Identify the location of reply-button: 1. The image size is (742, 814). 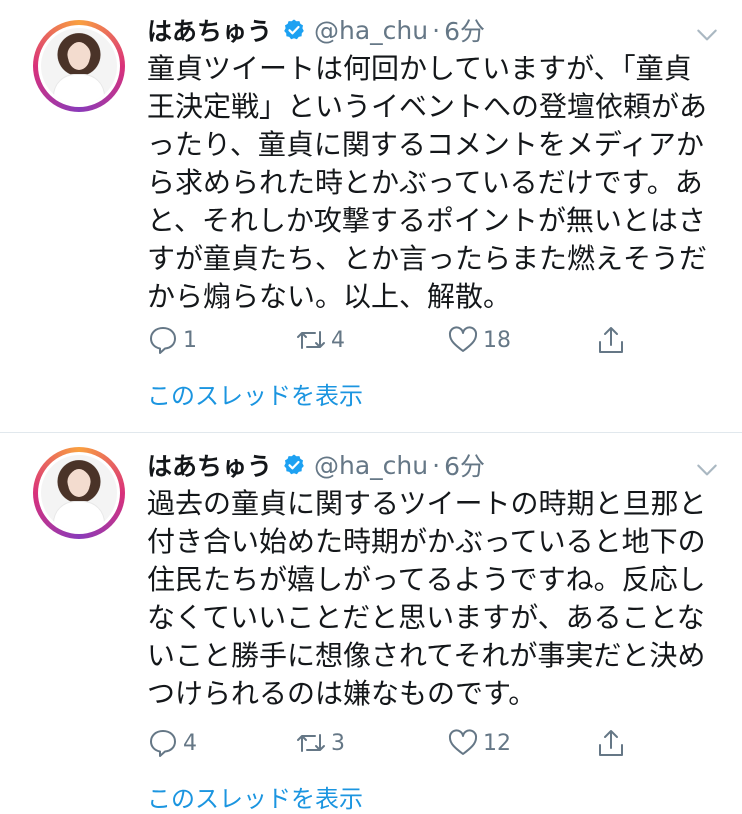
(172, 340).